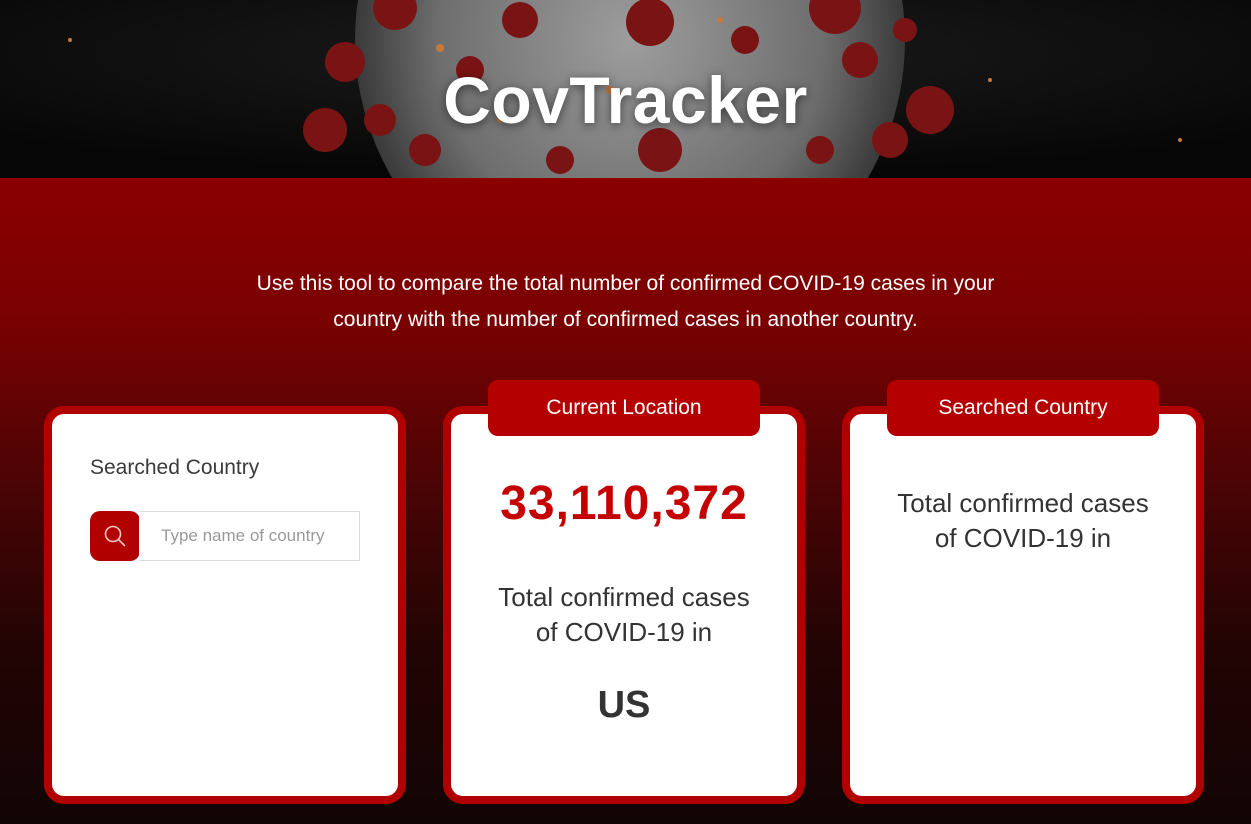  What do you see at coordinates (625, 100) in the screenshot?
I see `app-title: CovTracker` at bounding box center [625, 100].